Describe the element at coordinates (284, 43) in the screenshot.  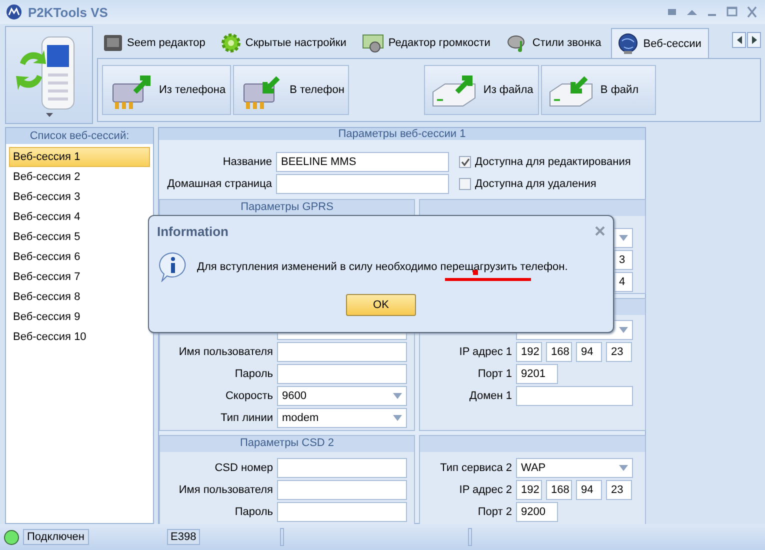
I see `tab: Скрытые настройки` at that location.